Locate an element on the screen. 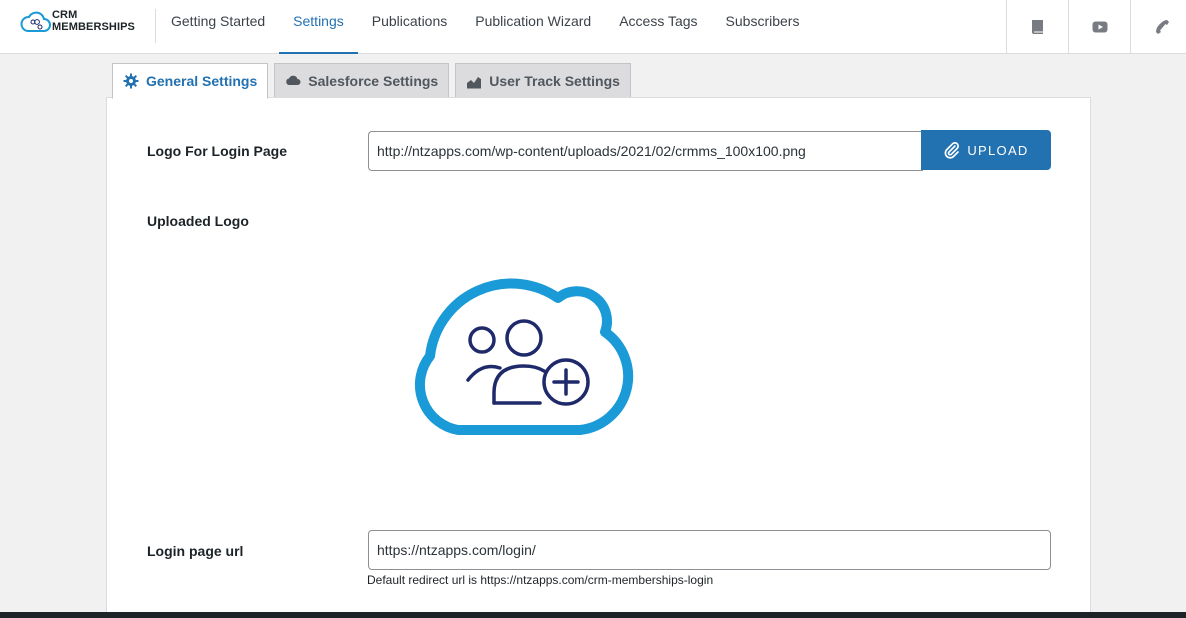  tab-salesforce-settings-label: Salesforce Settings is located at coordinates (373, 80).